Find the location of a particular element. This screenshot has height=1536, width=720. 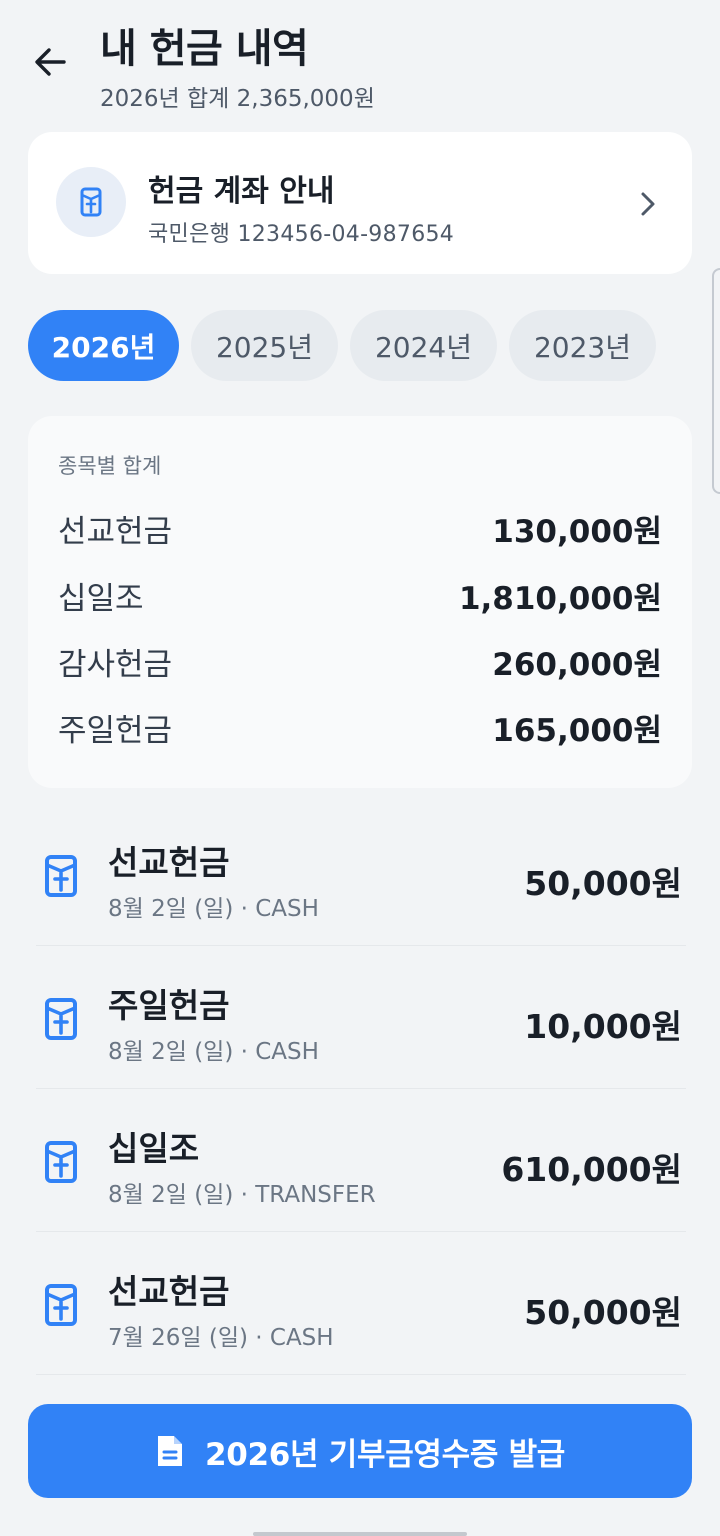

page-title: 내 헌금 내역 is located at coordinates (204, 49).